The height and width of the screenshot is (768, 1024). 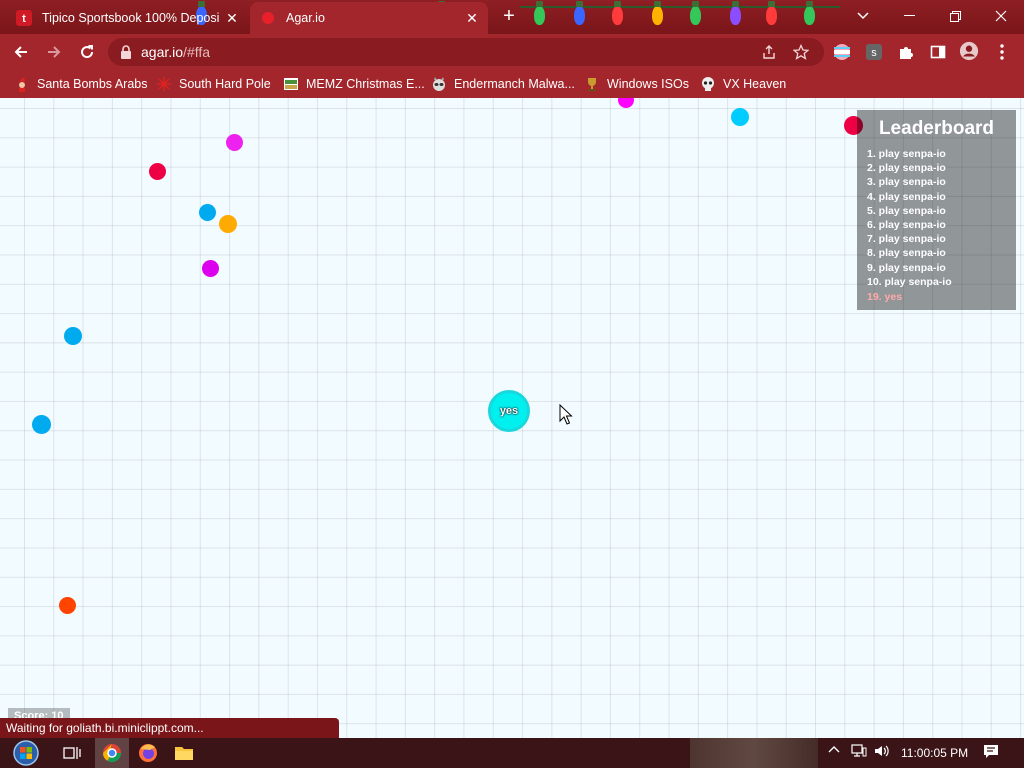 I want to click on bookmark-santa-bombs-arabs: Santa Bombs Arabs, so click(x=80, y=84).